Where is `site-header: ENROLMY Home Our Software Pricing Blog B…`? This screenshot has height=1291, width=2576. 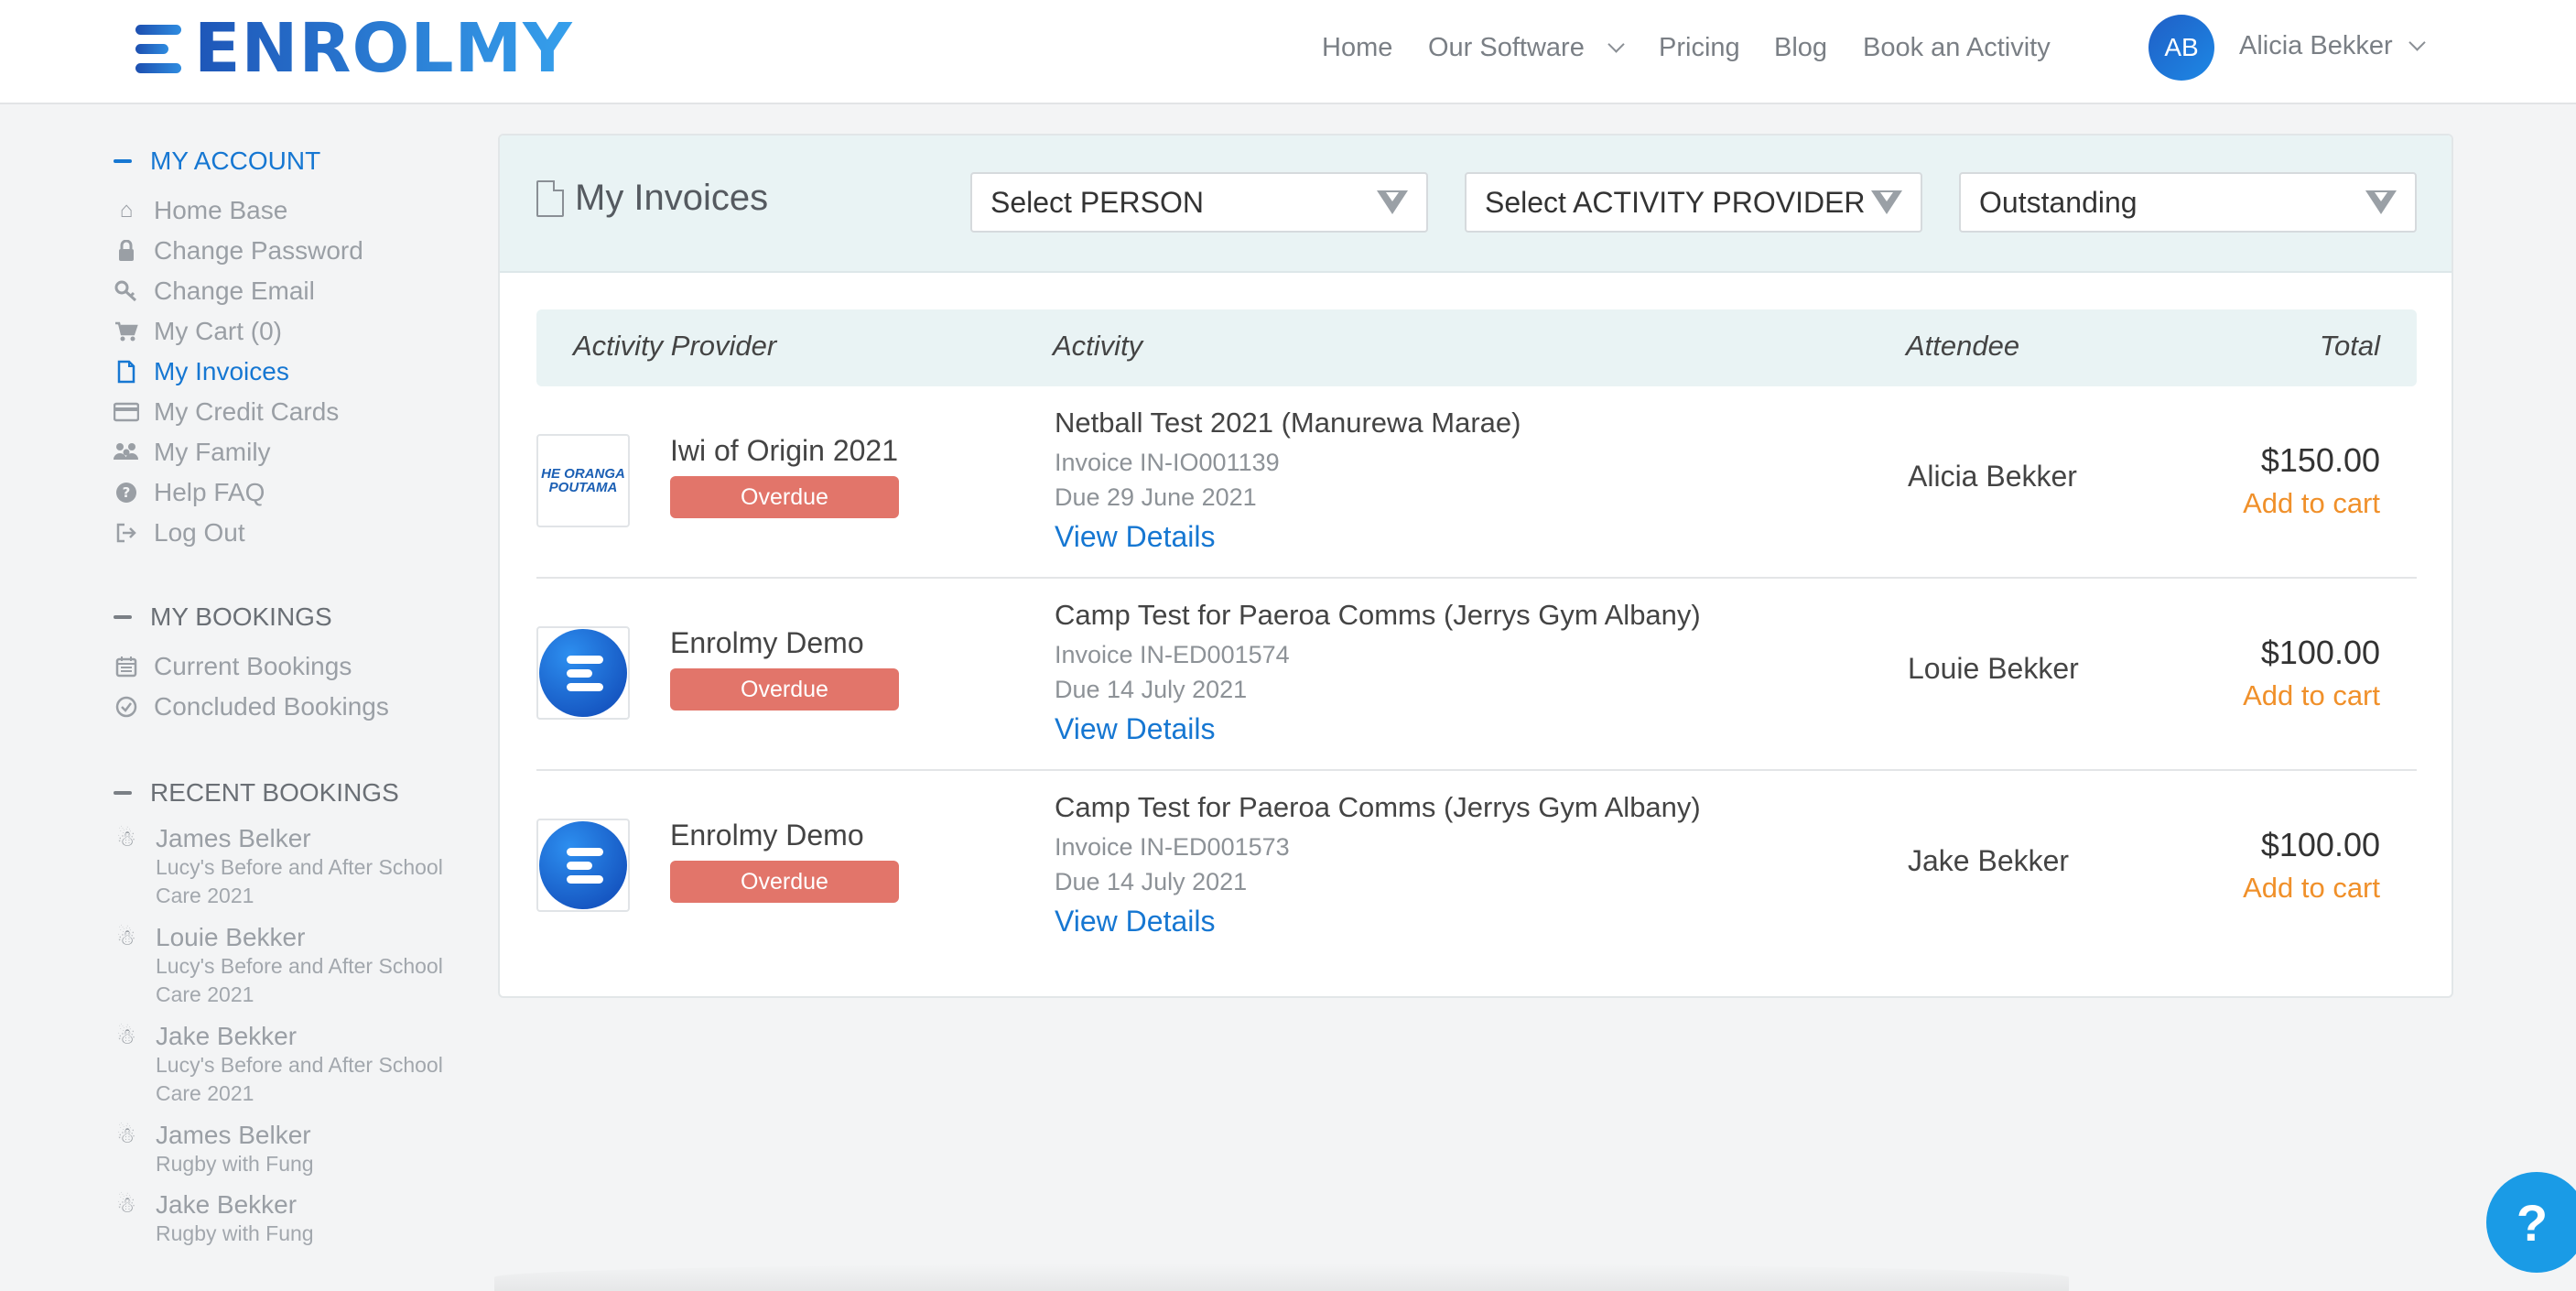
site-header: ENROLMY Home Our Software Pricing Blog B… is located at coordinates (1288, 52).